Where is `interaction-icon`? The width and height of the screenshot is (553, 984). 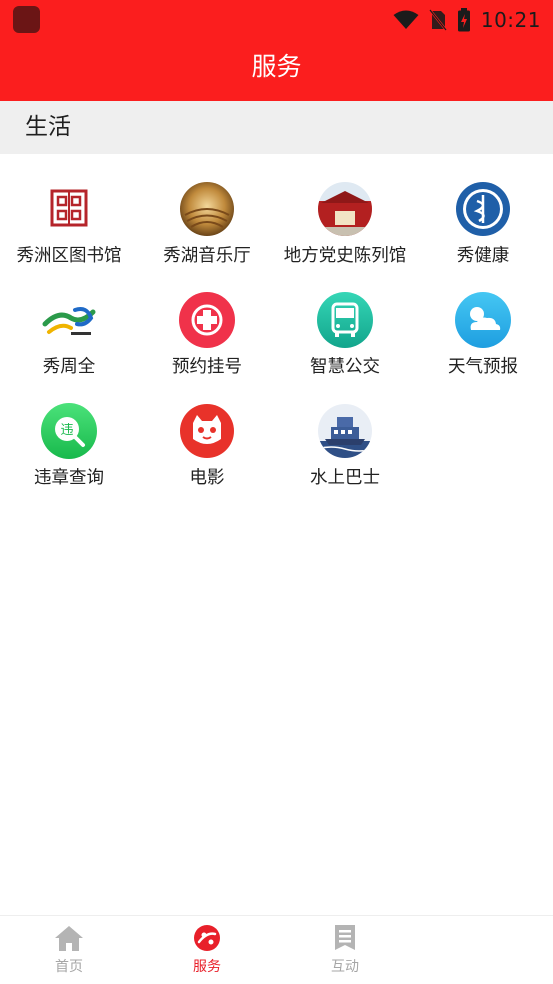
interaction-icon is located at coordinates (345, 937).